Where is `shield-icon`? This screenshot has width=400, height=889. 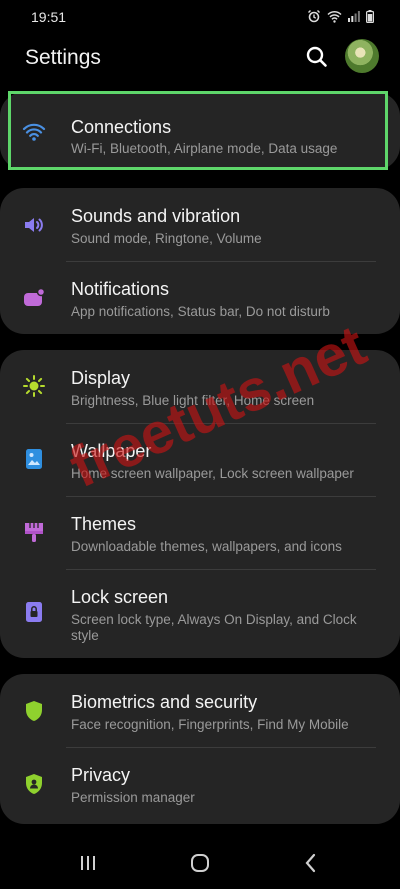
shield-icon is located at coordinates (34, 711).